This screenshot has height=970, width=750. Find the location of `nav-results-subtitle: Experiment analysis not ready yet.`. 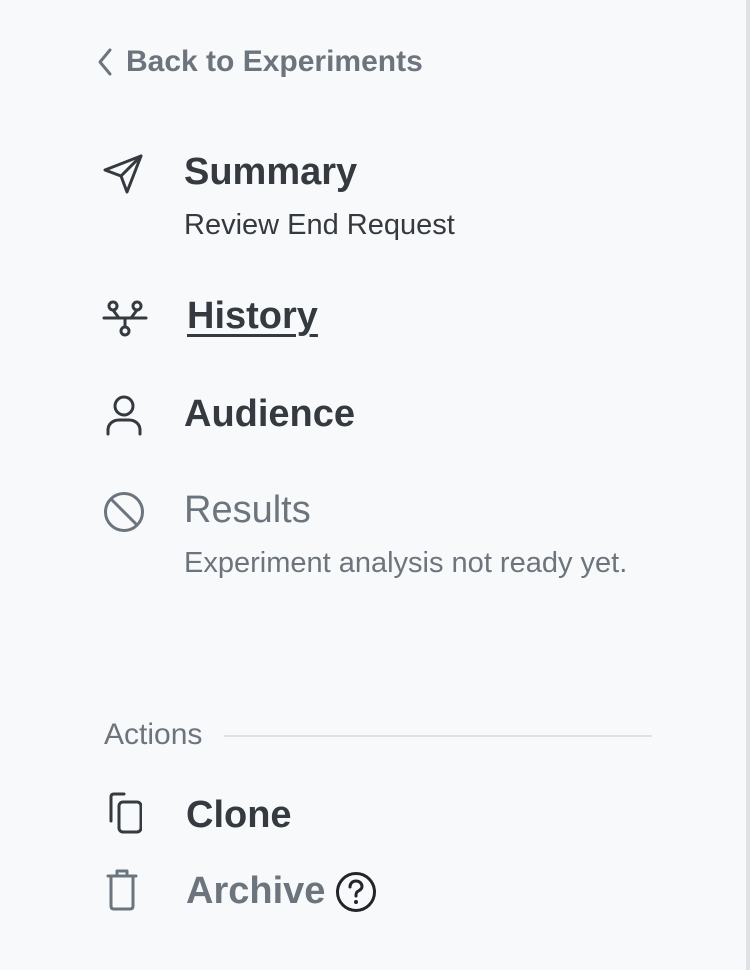

nav-results-subtitle: Experiment analysis not ready yet. is located at coordinates (406, 563).